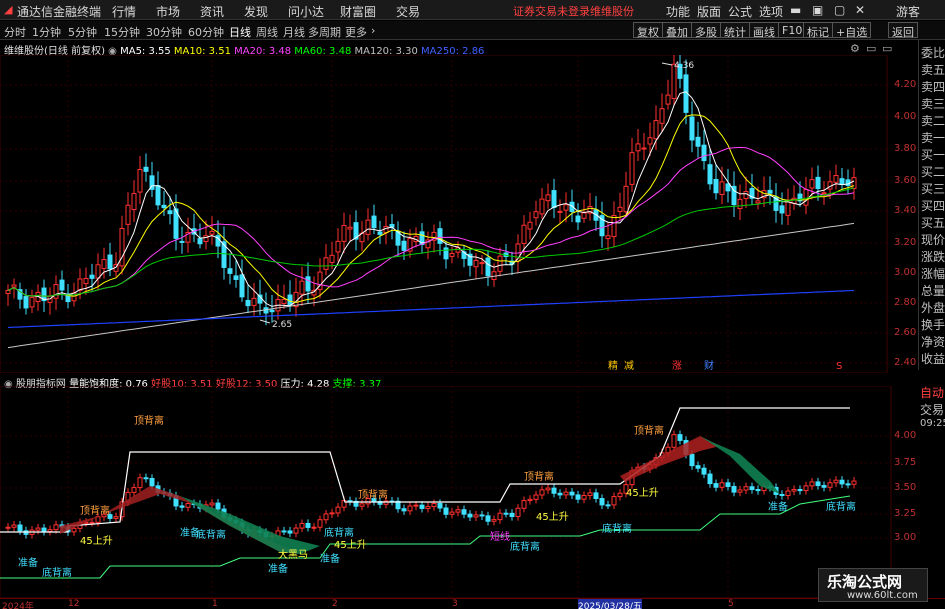 This screenshot has height=609, width=945. What do you see at coordinates (933, 239) in the screenshot?
I see `quote-field-label: 现价` at bounding box center [933, 239].